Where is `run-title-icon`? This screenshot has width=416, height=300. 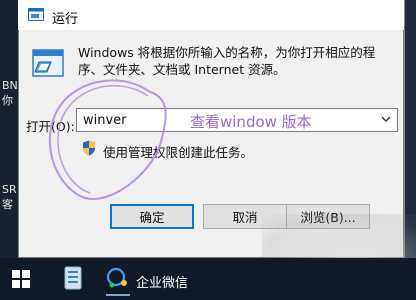
run-title-icon is located at coordinates (36, 14).